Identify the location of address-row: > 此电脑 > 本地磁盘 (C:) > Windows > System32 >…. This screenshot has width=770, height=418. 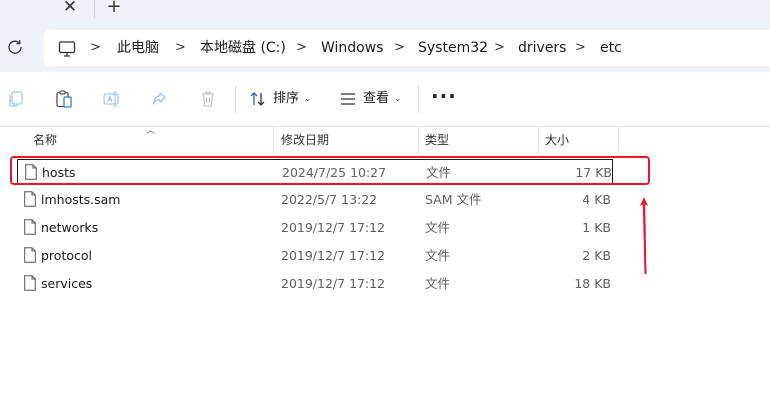
(385, 48).